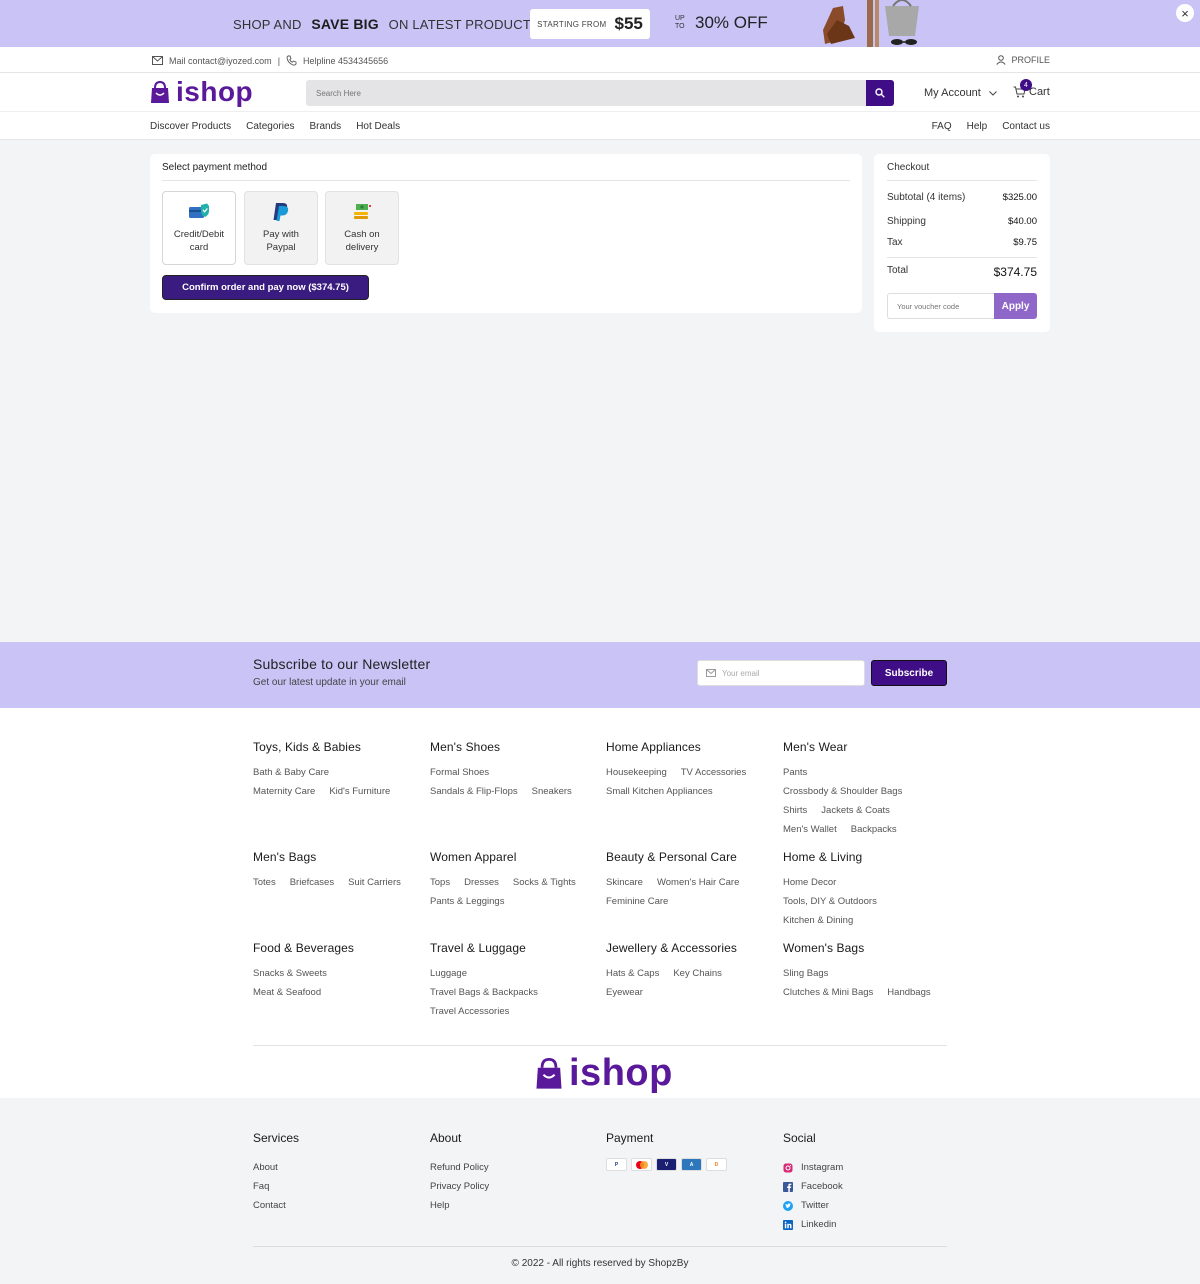 The image size is (1200, 1284). Describe the element at coordinates (586, 93) in the screenshot. I see `search-input` at that location.